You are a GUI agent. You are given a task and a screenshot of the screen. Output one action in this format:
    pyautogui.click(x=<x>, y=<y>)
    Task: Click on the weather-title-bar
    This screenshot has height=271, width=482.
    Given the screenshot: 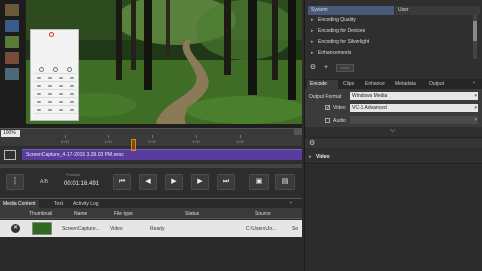 What is the action you would take?
    pyautogui.click(x=55, y=39)
    